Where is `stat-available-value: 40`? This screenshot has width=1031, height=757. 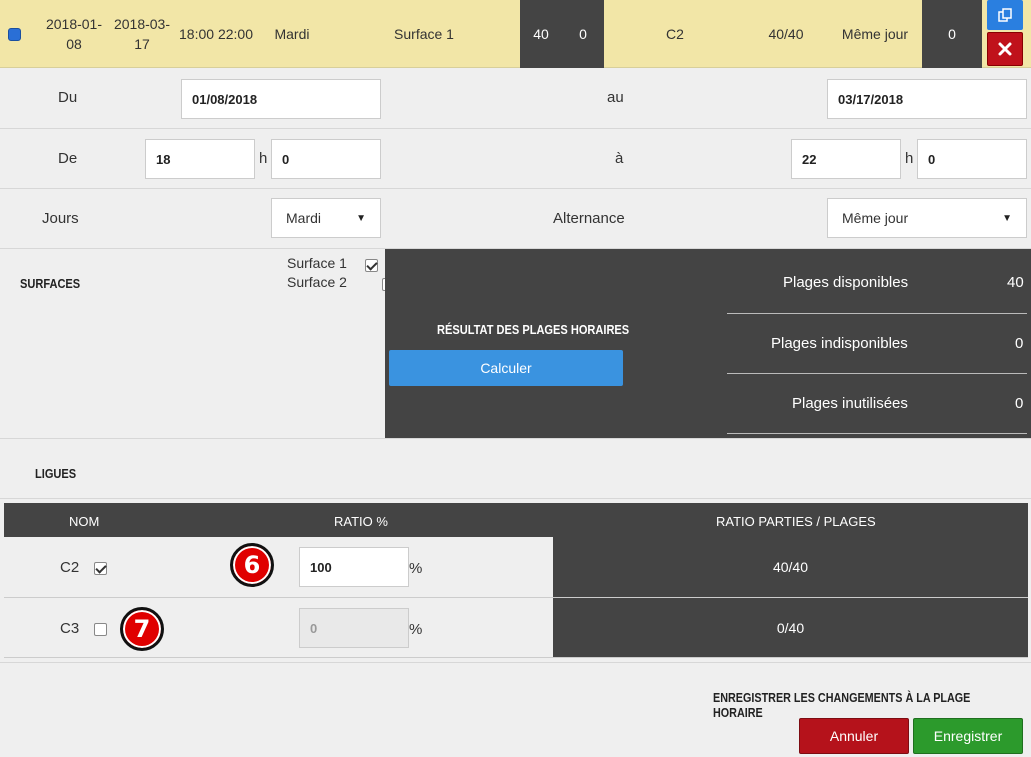
stat-available-value: 40 is located at coordinates (1015, 282).